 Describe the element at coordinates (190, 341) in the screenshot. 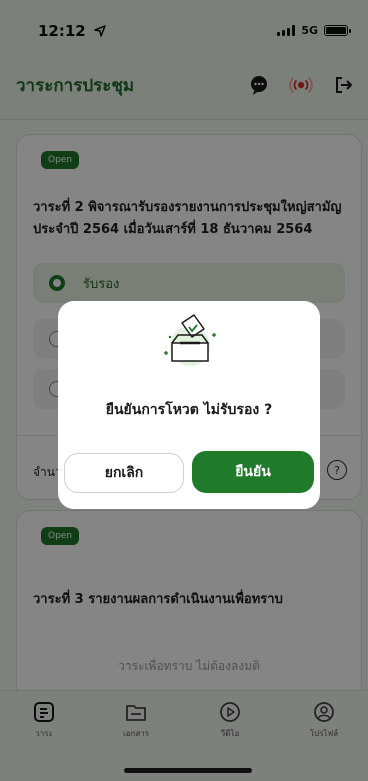

I see `ballot-box-icon` at that location.